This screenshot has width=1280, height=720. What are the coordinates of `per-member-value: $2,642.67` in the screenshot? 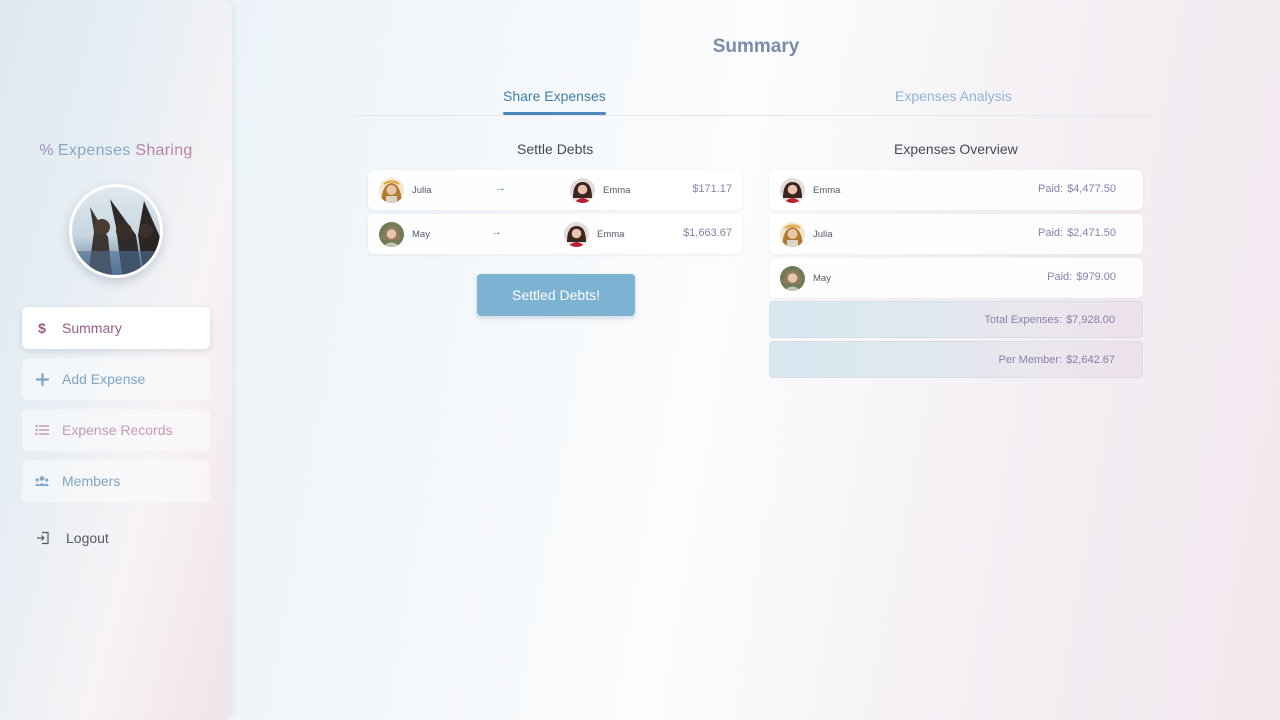 It's located at (1090, 360).